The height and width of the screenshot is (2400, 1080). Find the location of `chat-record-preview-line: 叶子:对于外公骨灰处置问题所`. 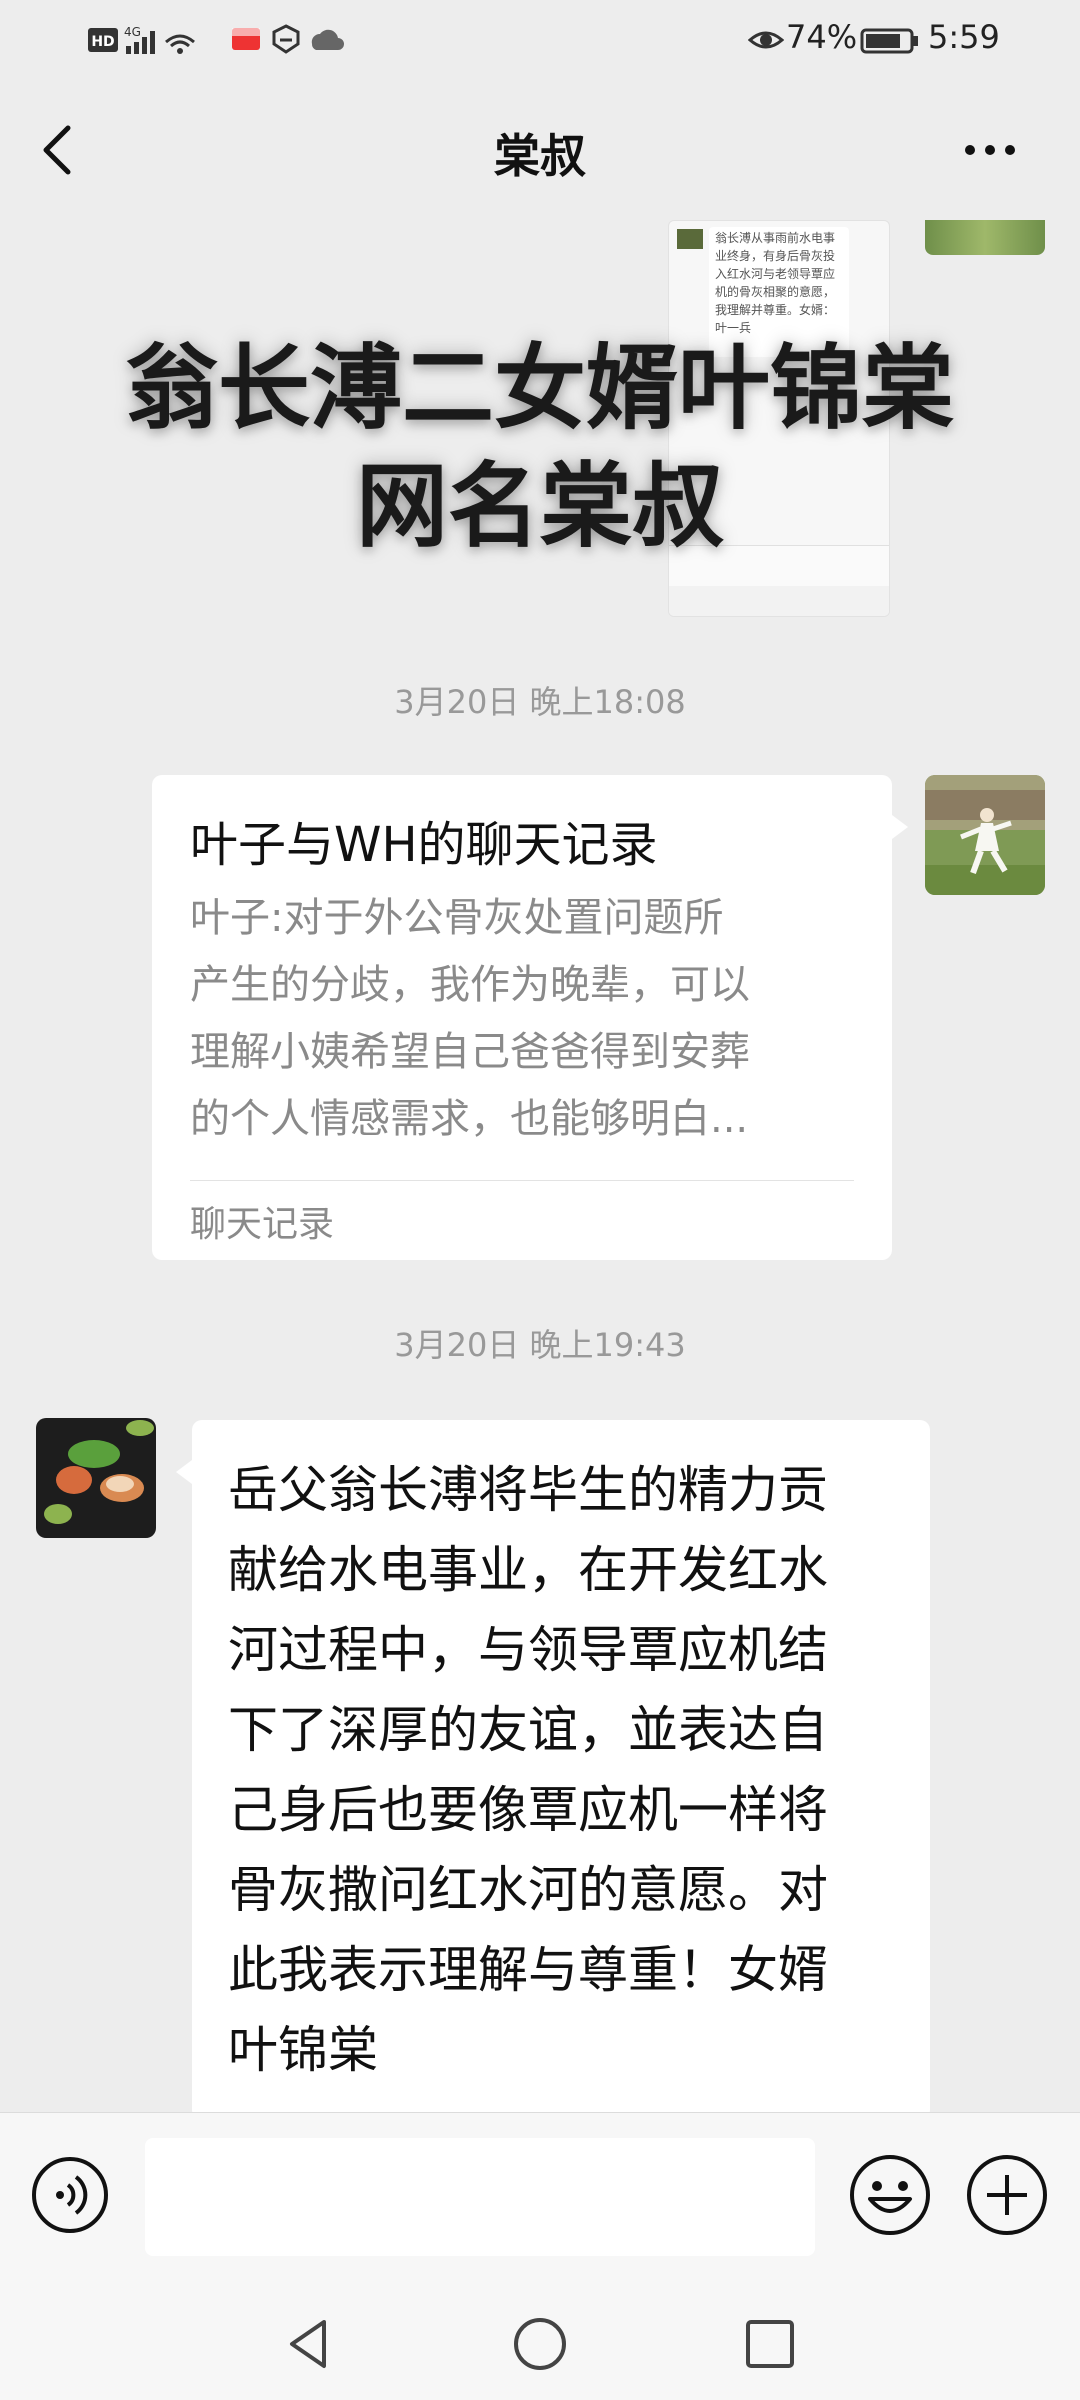

chat-record-preview-line: 叶子:对于外公骨灰处置问题所 is located at coordinates (457, 918).